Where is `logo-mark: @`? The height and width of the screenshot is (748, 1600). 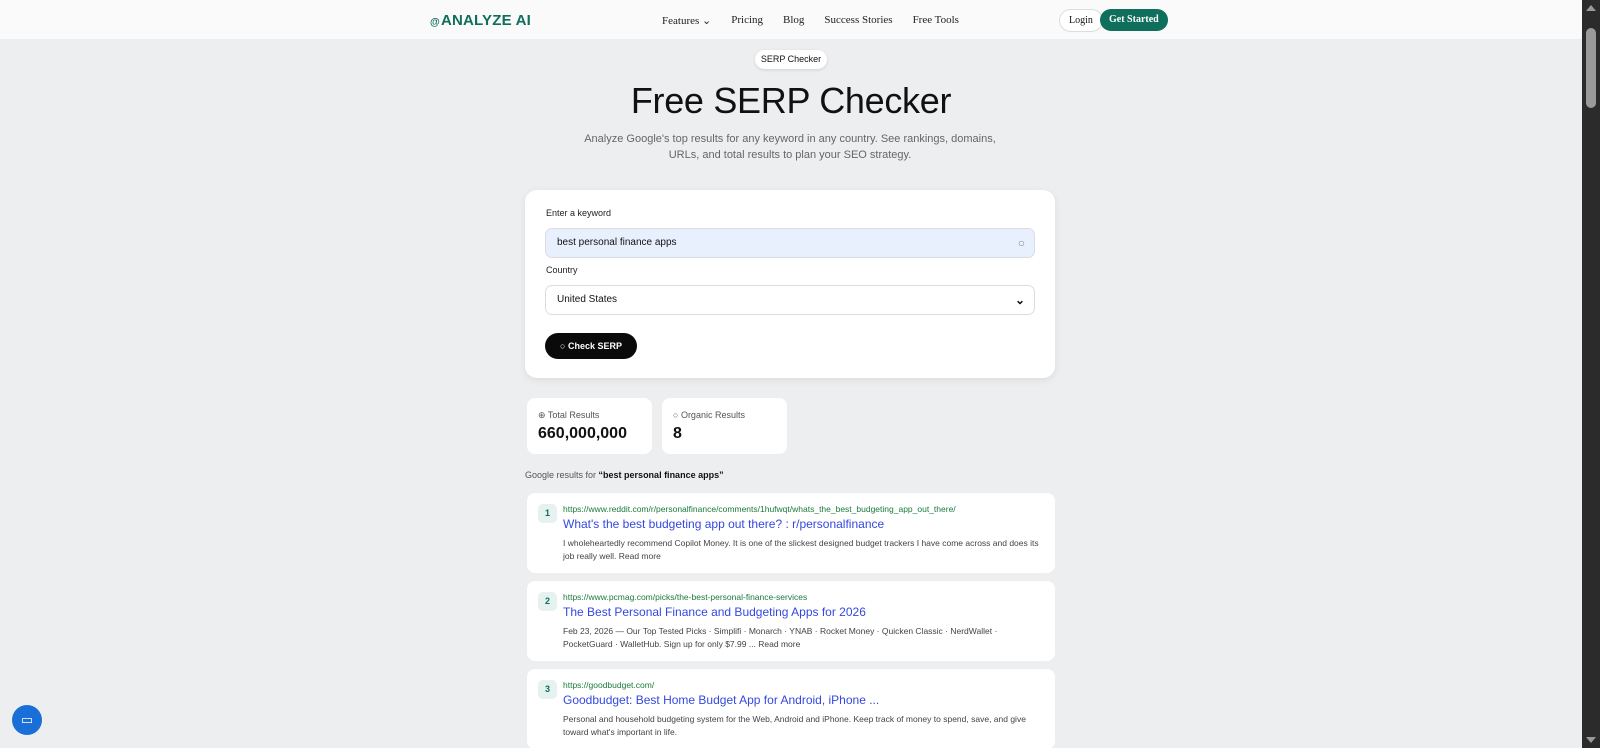
logo-mark: @ is located at coordinates (435, 22).